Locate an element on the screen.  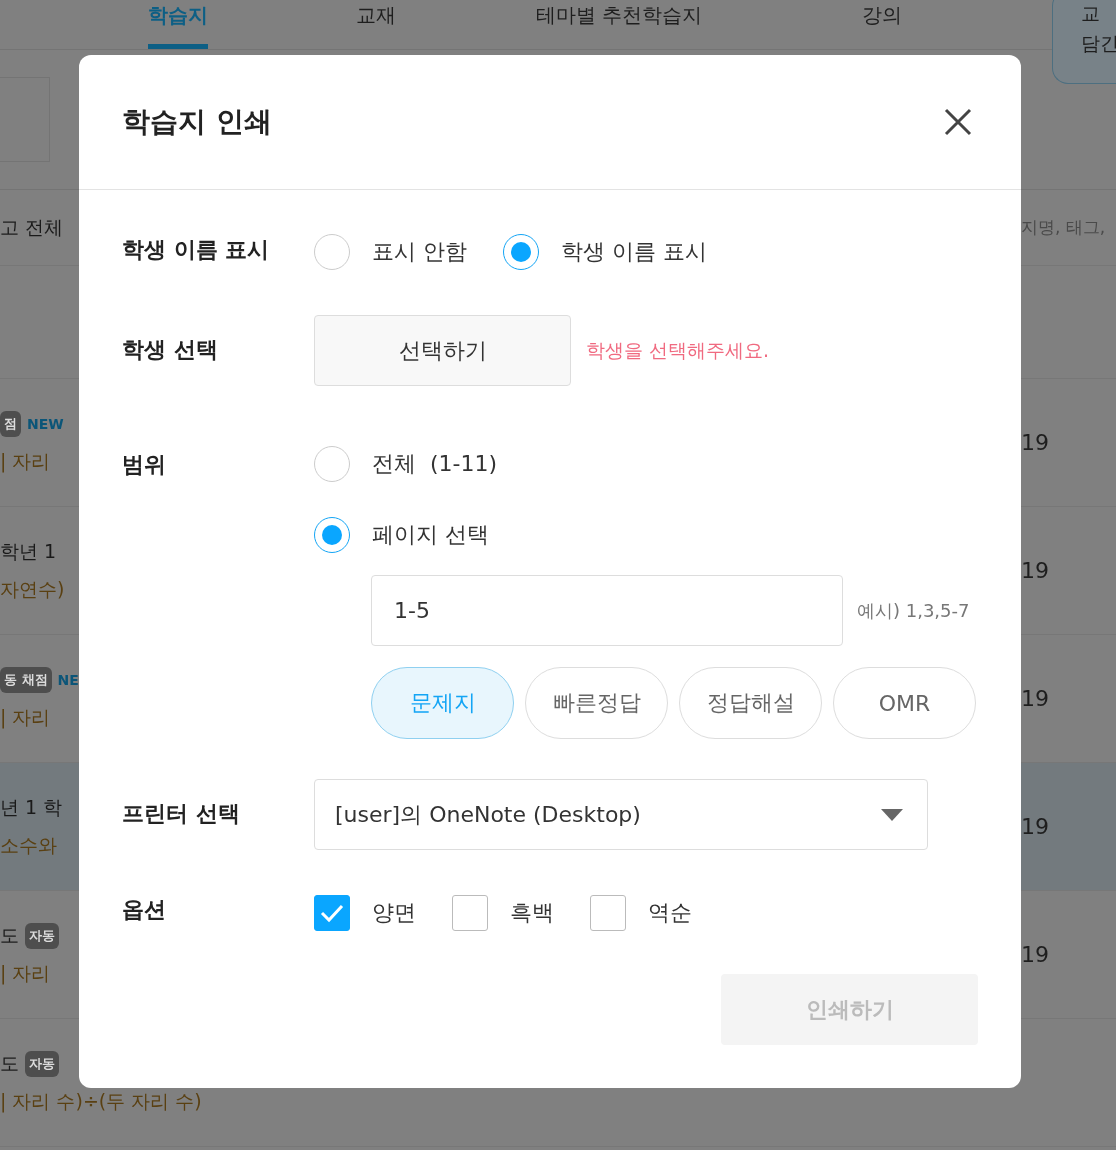
field-label: 학생 이름 표시 is located at coordinates (196, 250).